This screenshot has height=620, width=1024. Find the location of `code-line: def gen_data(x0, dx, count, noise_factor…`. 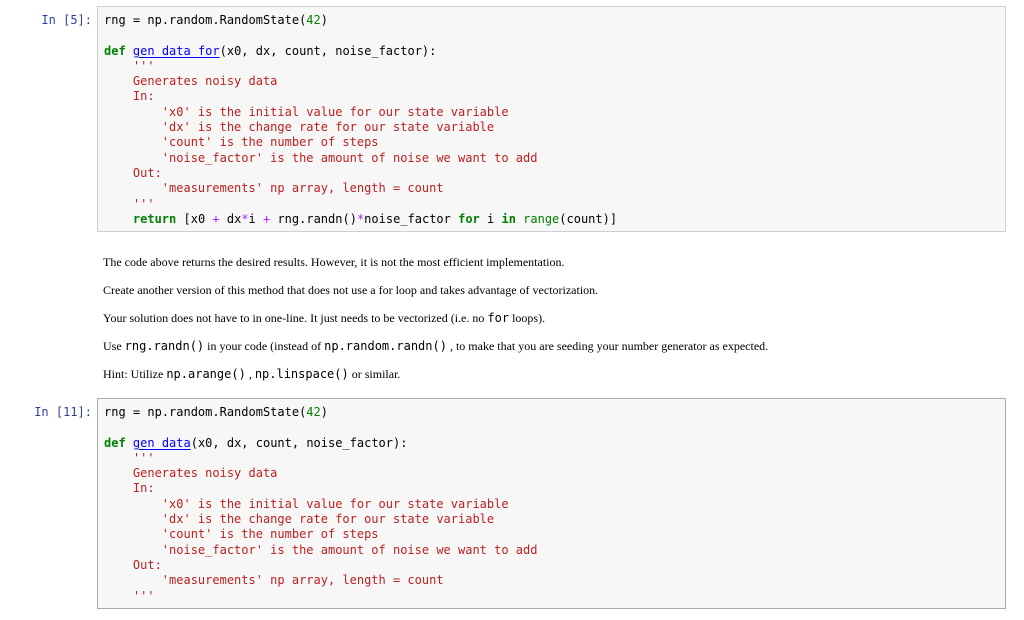

code-line: def gen_data(x0, dx, count, noise_factor… is located at coordinates (320, 443).